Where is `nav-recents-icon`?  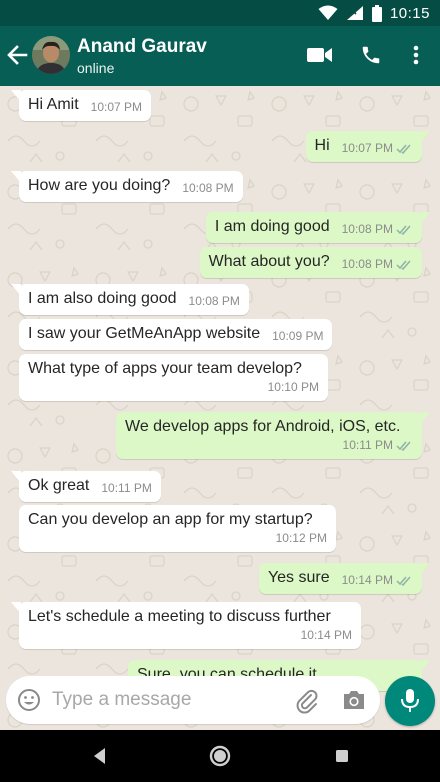
nav-recents-icon is located at coordinates (342, 756).